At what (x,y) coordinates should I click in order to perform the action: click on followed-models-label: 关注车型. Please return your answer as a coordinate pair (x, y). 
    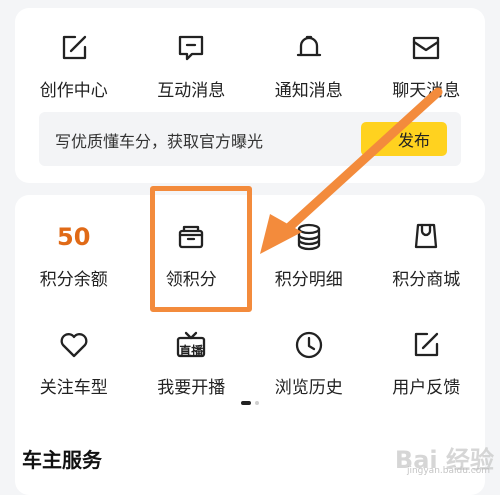
    Looking at the image, I should click on (73, 388).